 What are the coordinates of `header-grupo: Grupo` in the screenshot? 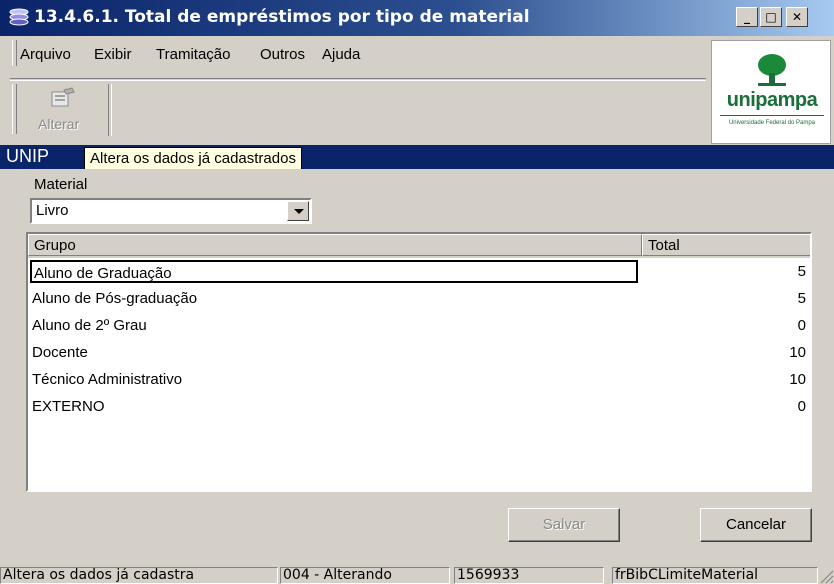 It's located at (335, 245).